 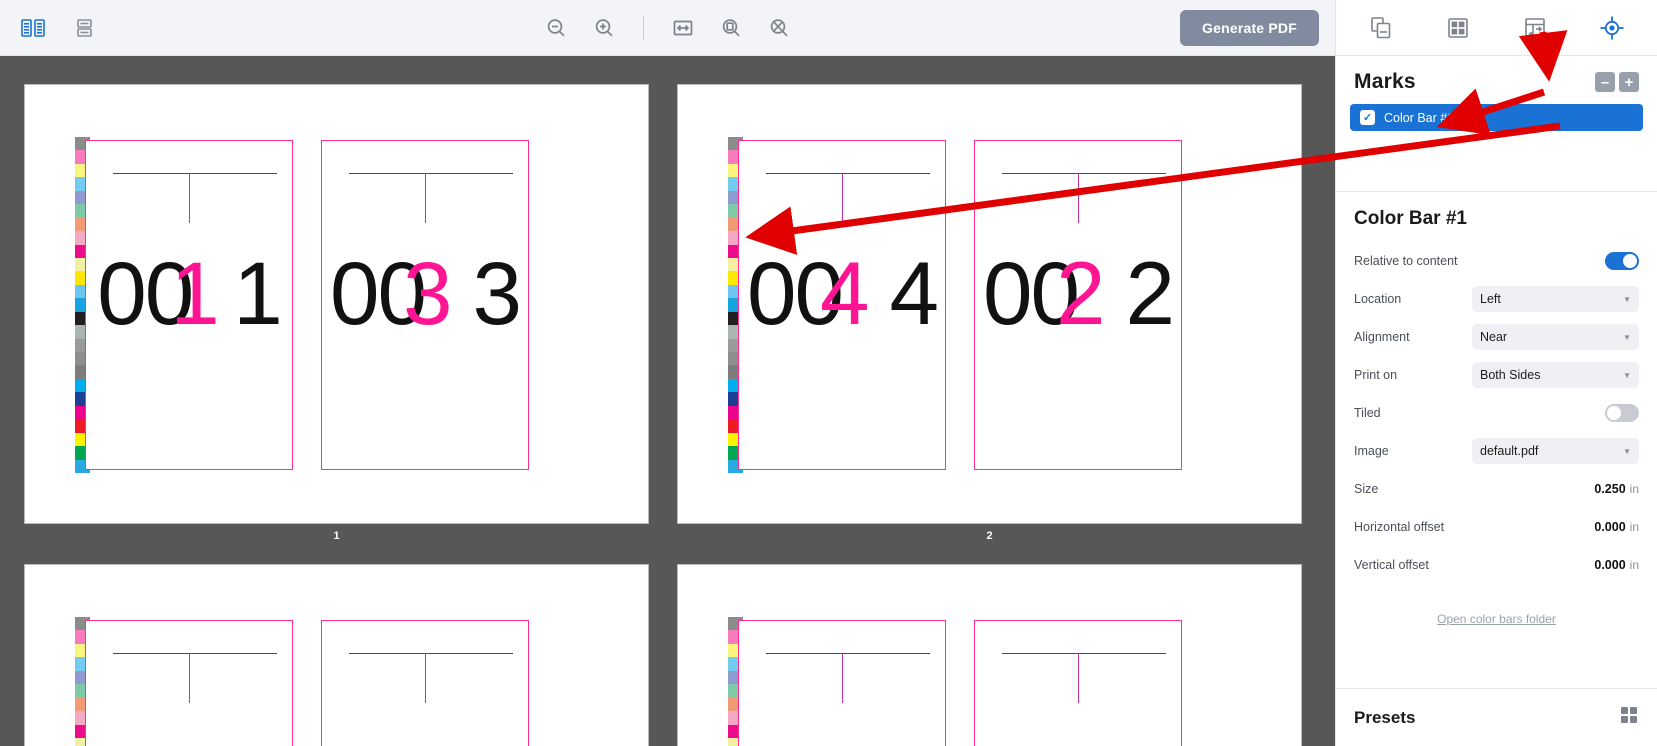 What do you see at coordinates (1609, 565) in the screenshot?
I see `vertical-offset-value: 0.000` at bounding box center [1609, 565].